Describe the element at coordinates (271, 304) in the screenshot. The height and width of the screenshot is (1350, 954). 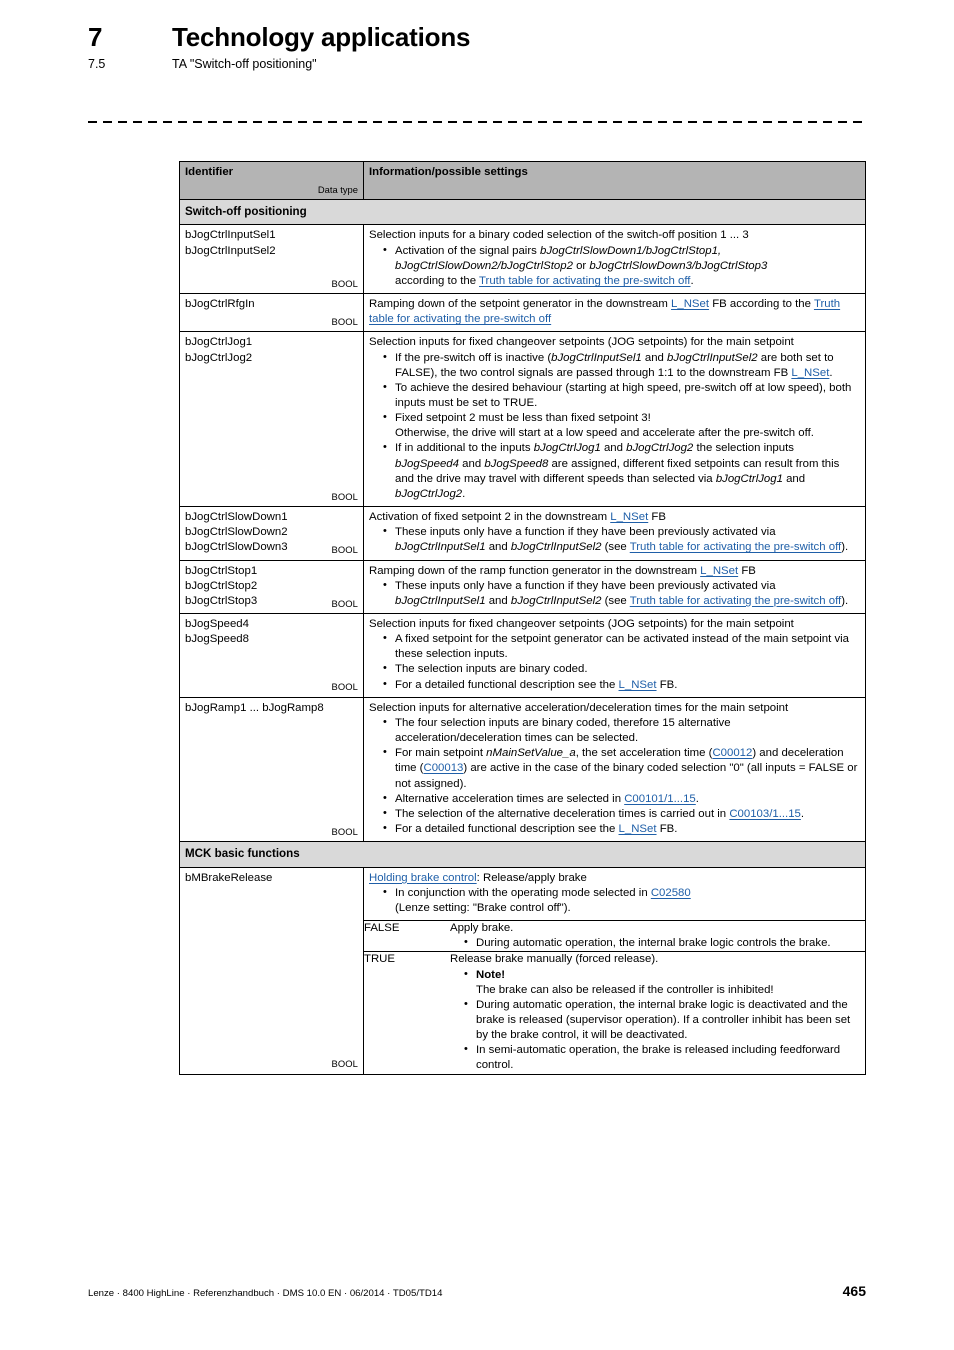
I see `identifier-names: bJogCtrlRfgIn` at that location.